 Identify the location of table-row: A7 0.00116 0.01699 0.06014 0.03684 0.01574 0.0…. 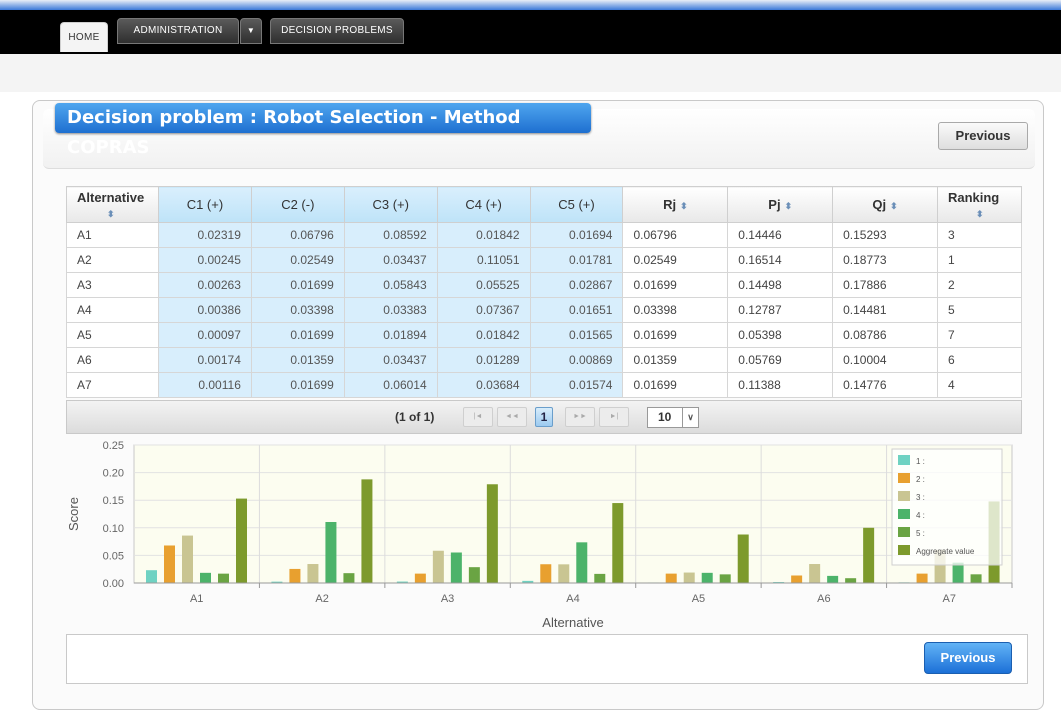
(544, 385).